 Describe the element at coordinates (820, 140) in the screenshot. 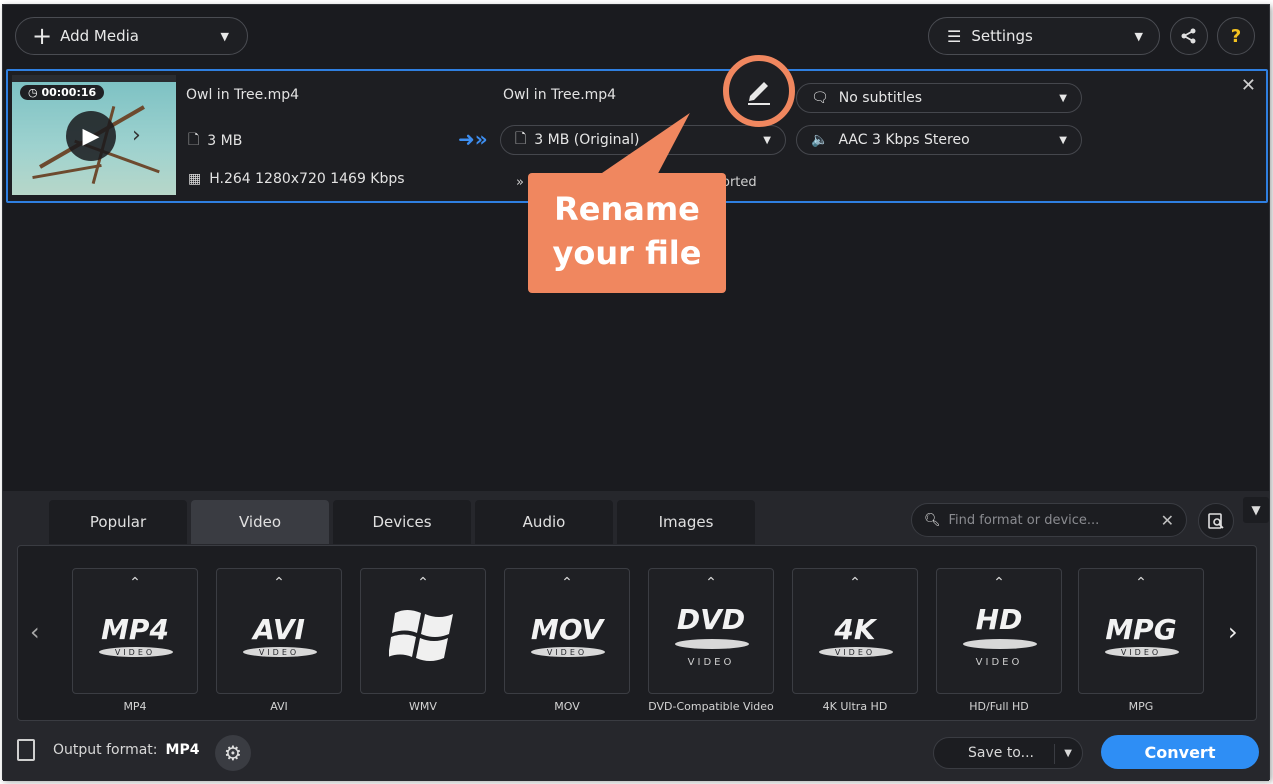

I see `speaker-icon: 🔈` at that location.